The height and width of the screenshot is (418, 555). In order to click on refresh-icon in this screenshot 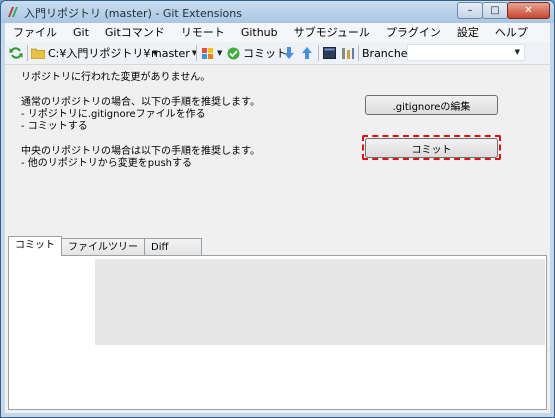, I will do `click(16, 53)`.